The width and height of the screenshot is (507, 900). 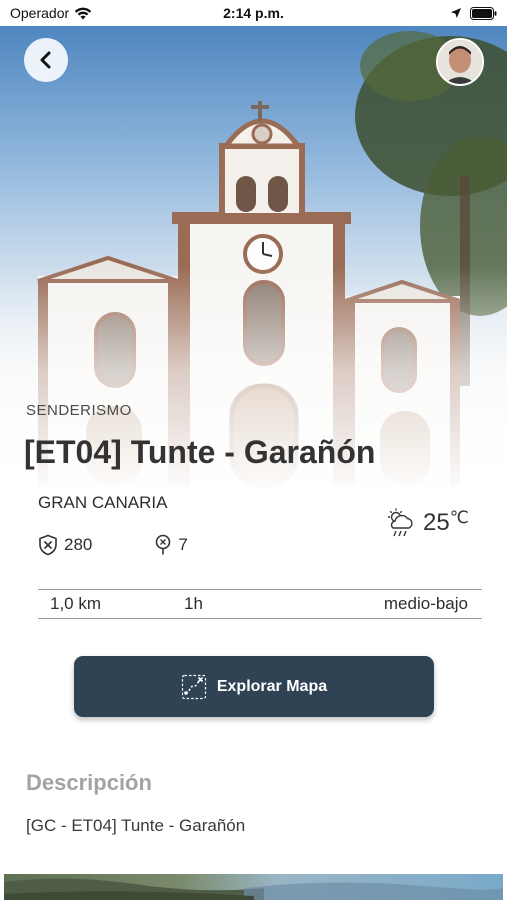 What do you see at coordinates (103, 502) in the screenshot?
I see `island-label: GRAN CANARIA` at bounding box center [103, 502].